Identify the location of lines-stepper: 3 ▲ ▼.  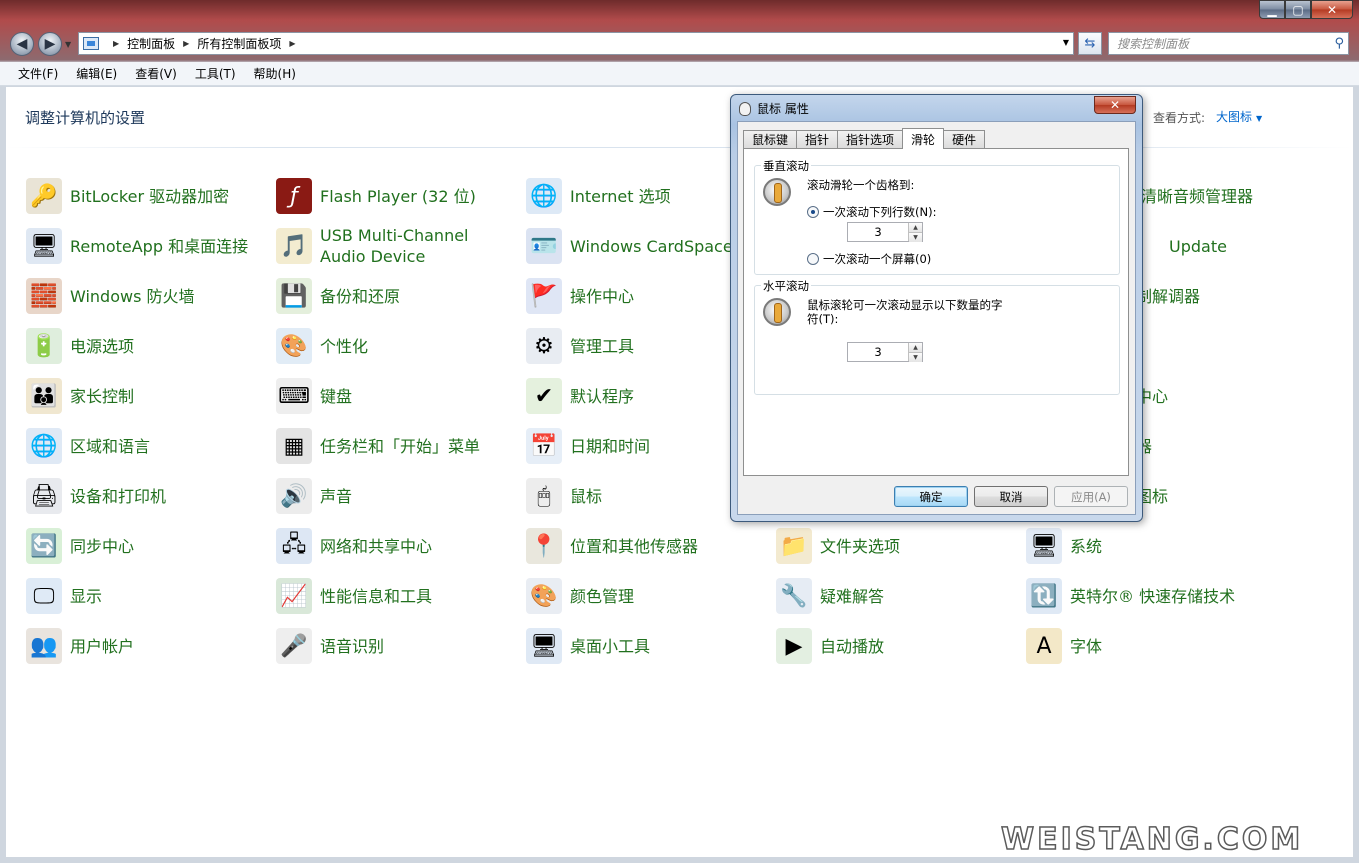
(885, 232).